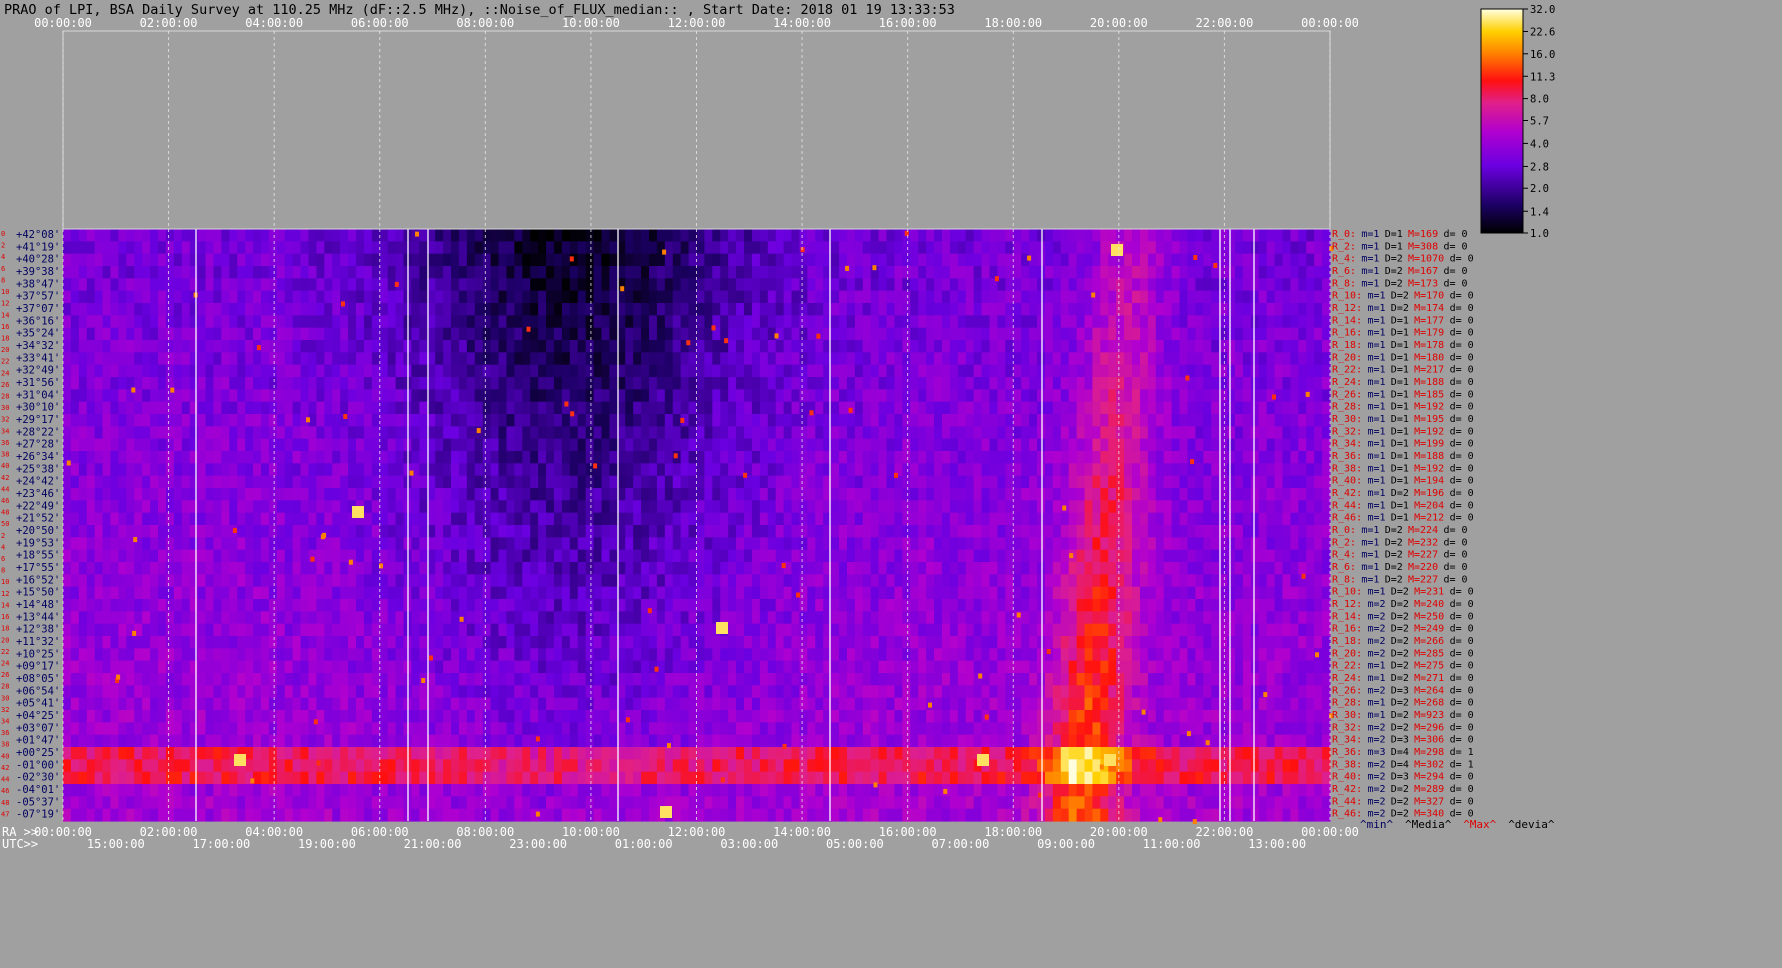 The image size is (1782, 968). Describe the element at coordinates (1423, 246) in the screenshot. I see `right-label-part: M=308` at that location.